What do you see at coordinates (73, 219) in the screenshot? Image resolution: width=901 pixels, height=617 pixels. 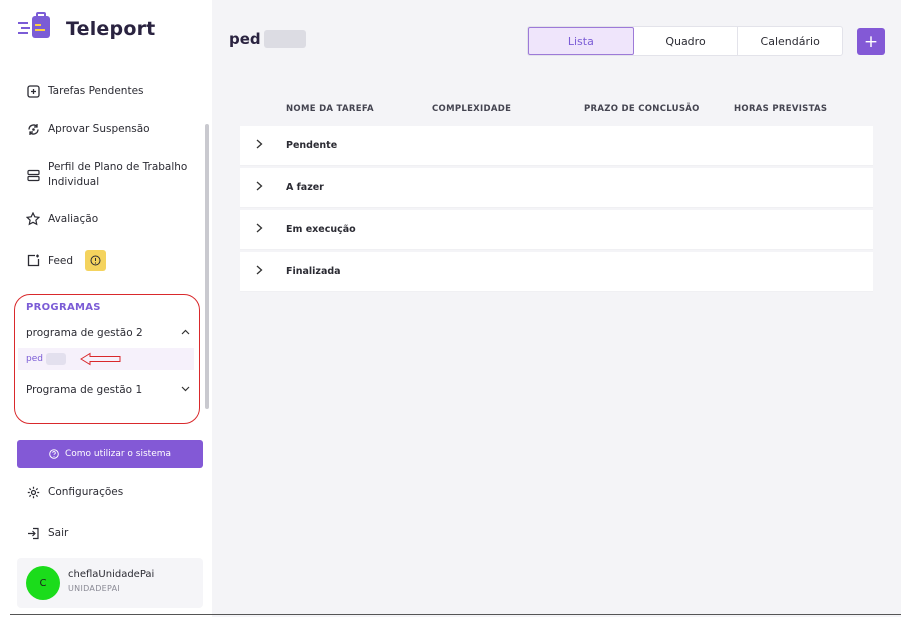 I see `sidebar-item-label: Avaliação` at bounding box center [73, 219].